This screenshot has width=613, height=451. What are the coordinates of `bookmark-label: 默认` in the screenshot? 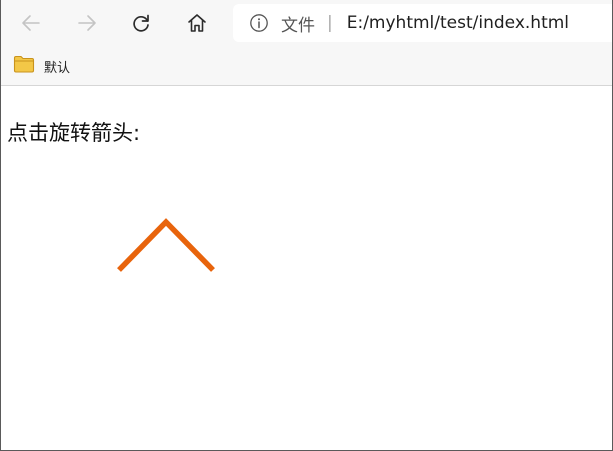 It's located at (57, 68).